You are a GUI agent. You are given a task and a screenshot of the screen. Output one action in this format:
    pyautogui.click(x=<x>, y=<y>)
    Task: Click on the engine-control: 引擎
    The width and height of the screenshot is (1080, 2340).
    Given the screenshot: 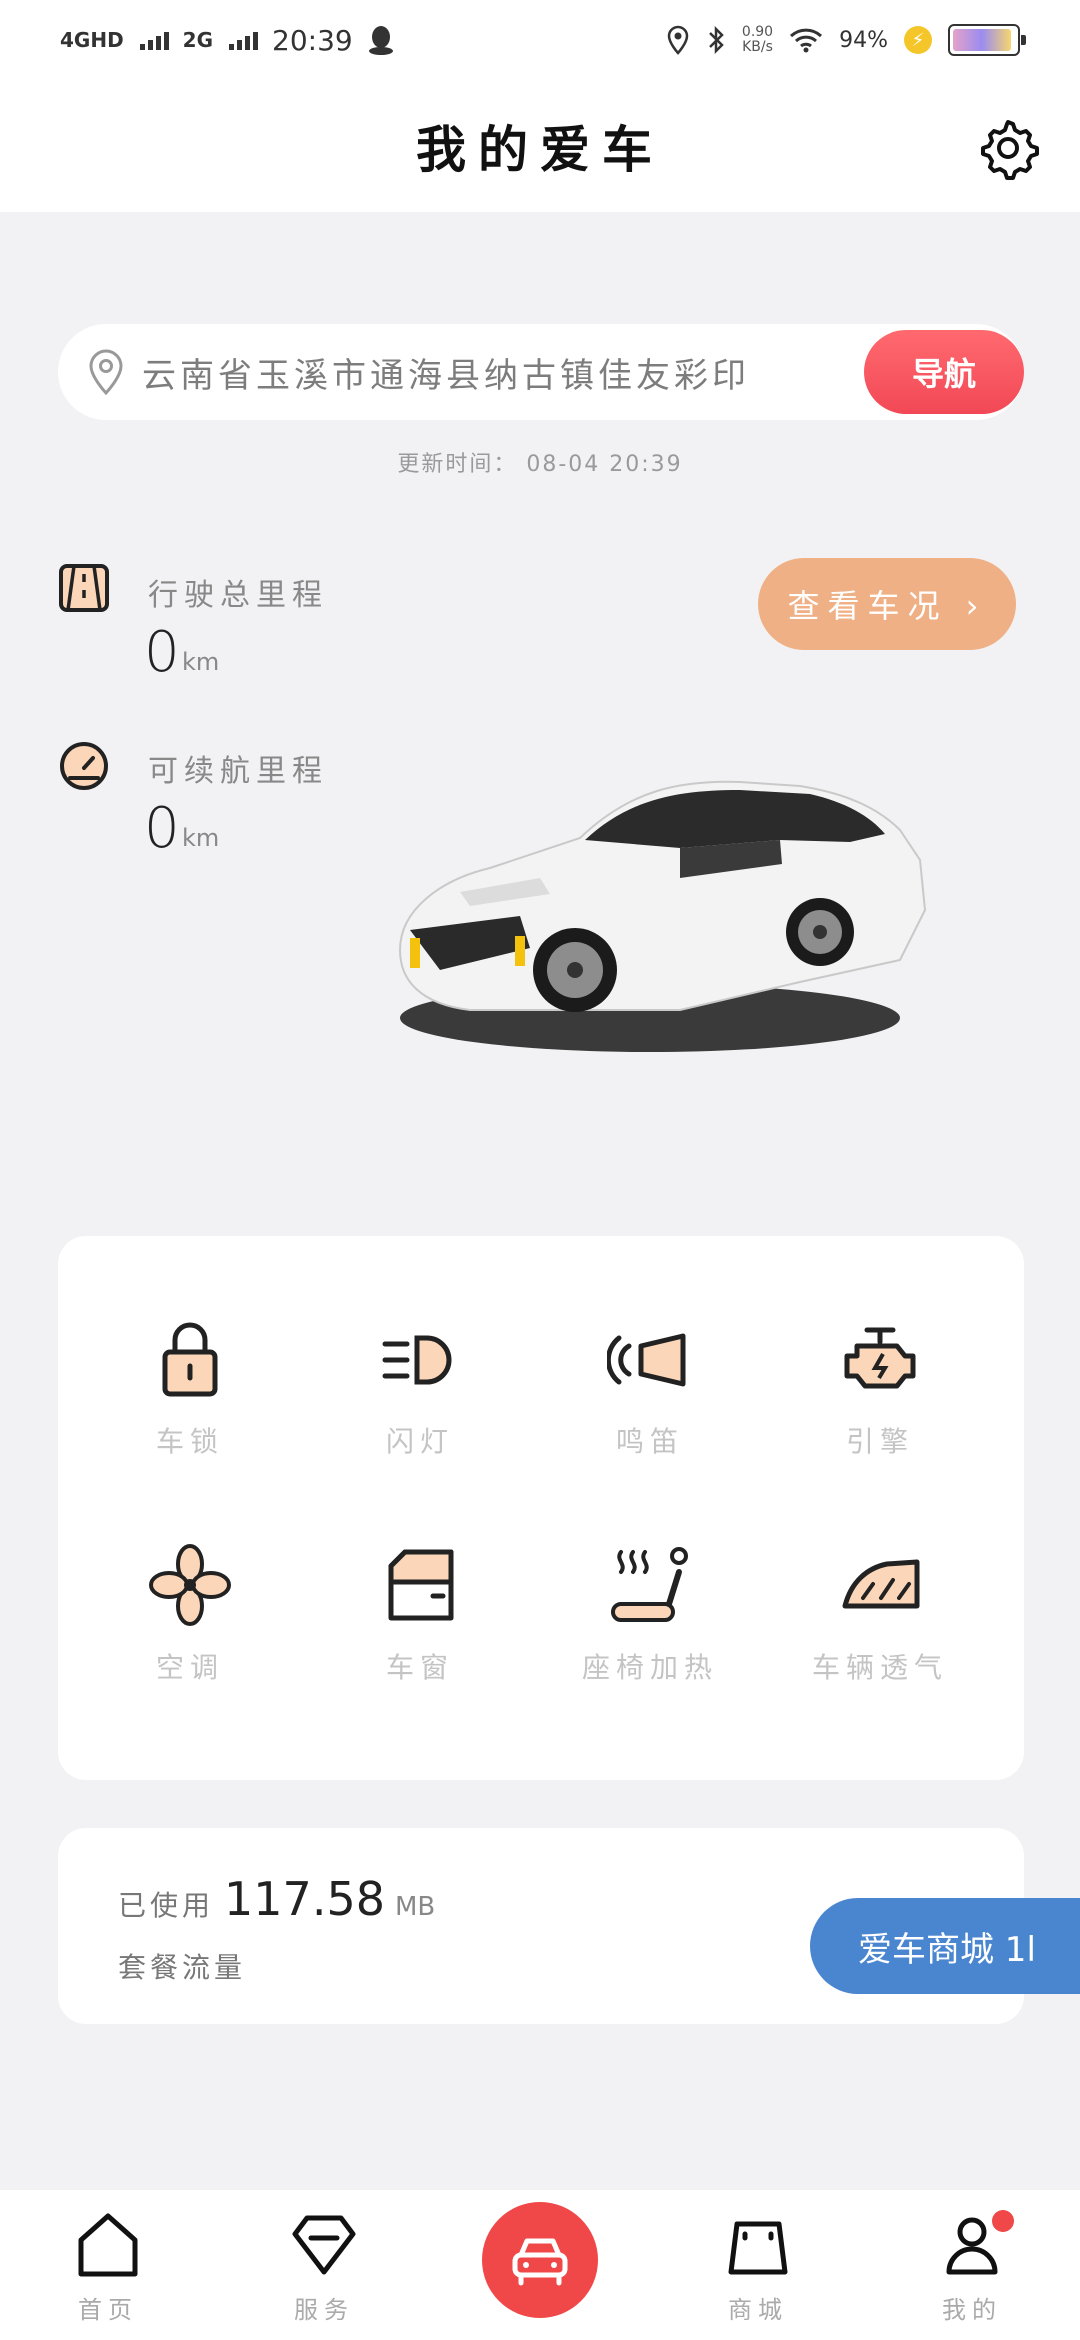 What is the action you would take?
    pyautogui.click(x=880, y=1406)
    